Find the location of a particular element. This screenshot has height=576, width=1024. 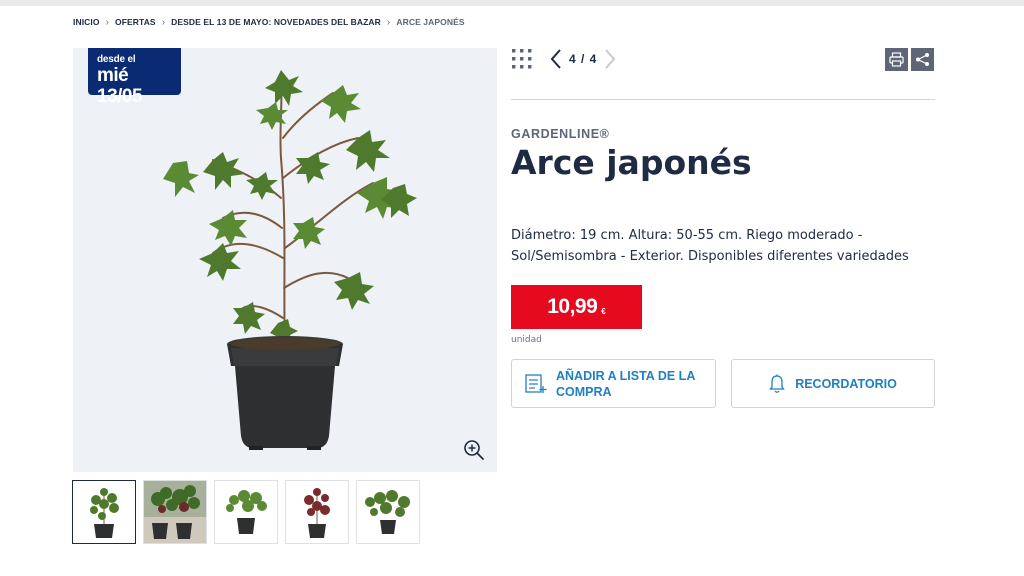

print-icon is located at coordinates (896, 59).